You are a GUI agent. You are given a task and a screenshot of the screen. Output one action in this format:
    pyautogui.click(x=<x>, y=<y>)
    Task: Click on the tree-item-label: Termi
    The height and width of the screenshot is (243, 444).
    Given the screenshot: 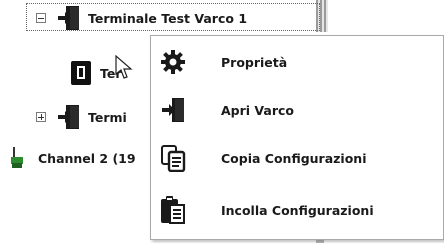 What is the action you would take?
    pyautogui.click(x=107, y=117)
    